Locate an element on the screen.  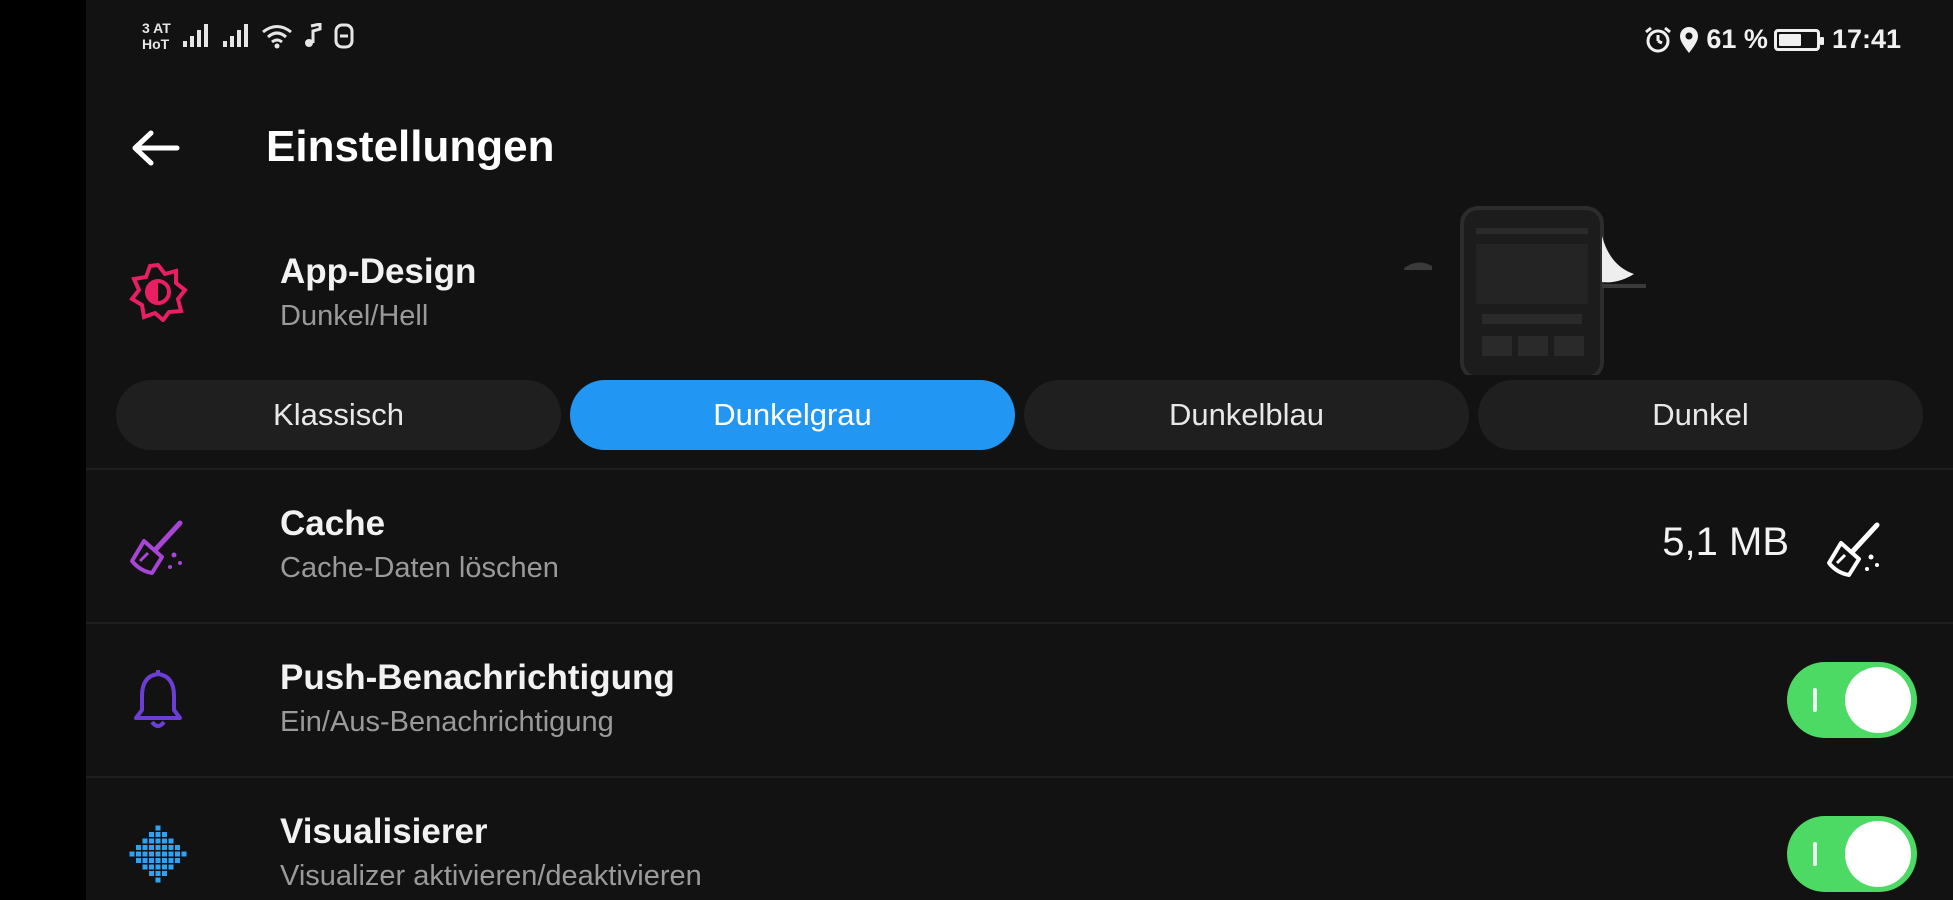
theme-illustration is located at coordinates (1521, 290).